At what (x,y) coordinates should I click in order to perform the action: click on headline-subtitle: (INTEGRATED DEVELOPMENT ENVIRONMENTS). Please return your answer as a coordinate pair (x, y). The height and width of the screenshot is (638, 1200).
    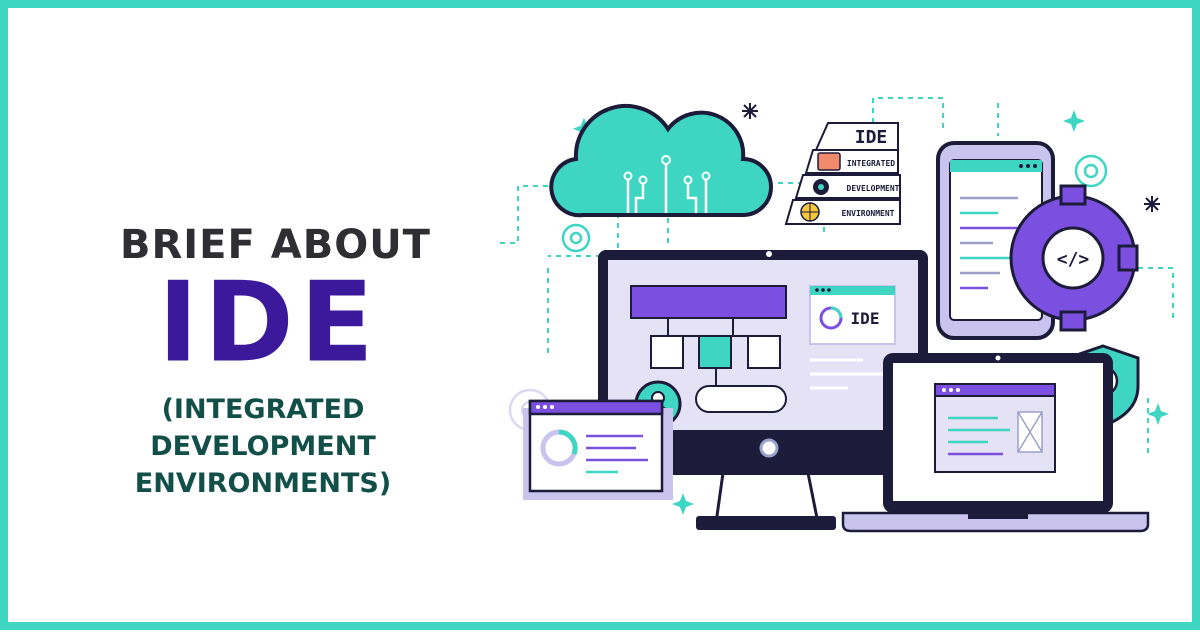
    Looking at the image, I should click on (263, 446).